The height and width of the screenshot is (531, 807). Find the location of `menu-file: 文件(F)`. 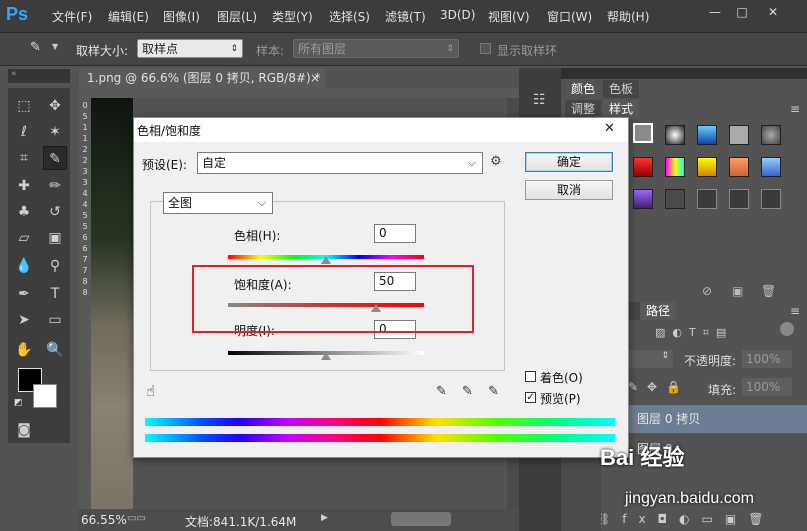

menu-file: 文件(F) is located at coordinates (72, 16).